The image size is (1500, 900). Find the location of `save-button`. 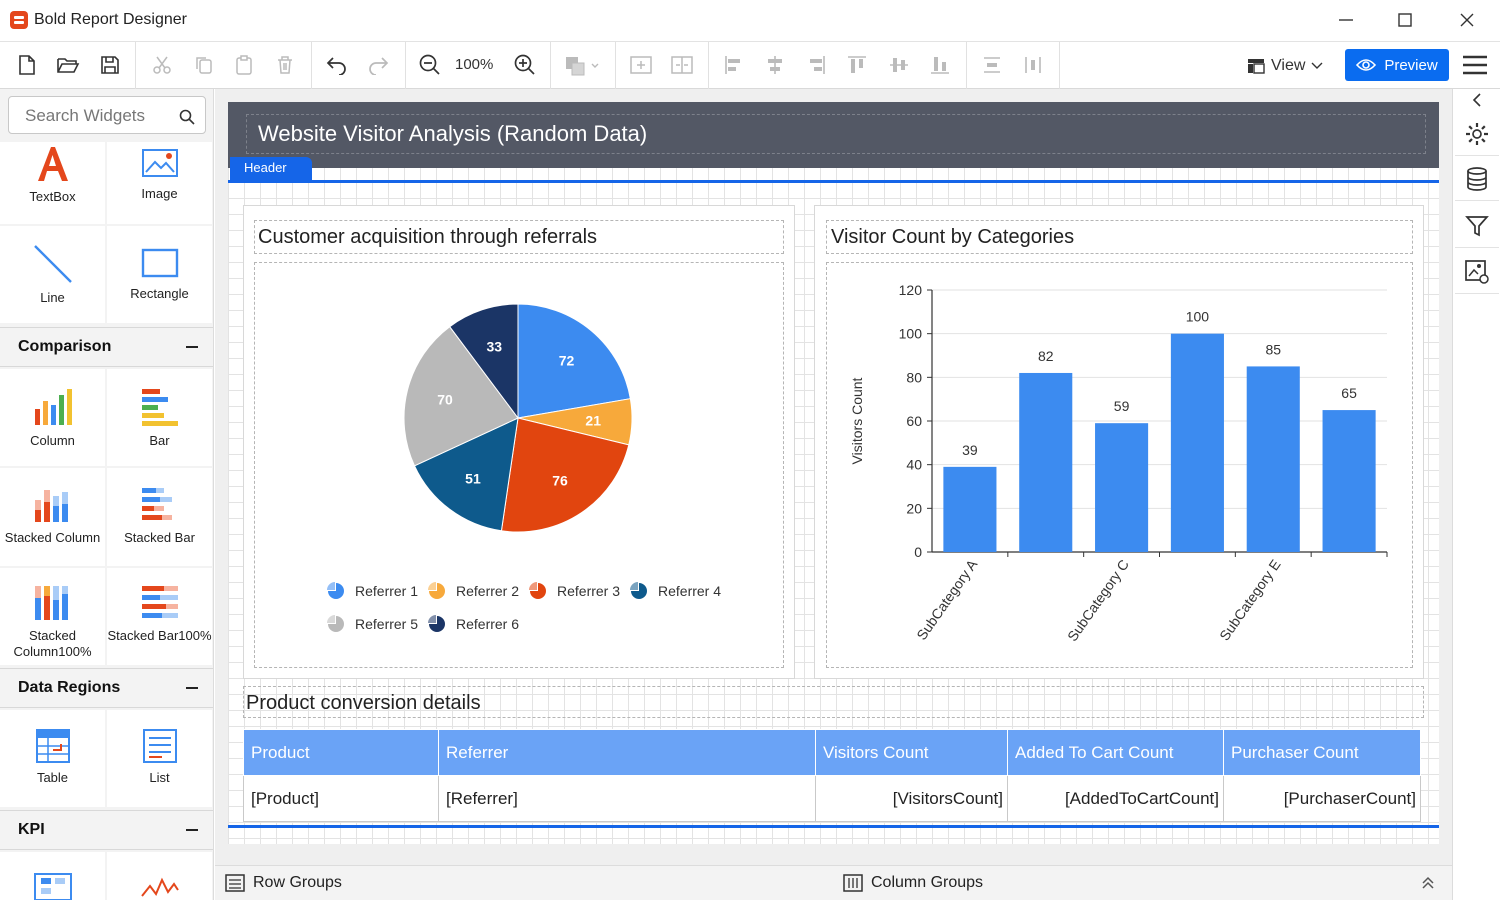

save-button is located at coordinates (110, 65).